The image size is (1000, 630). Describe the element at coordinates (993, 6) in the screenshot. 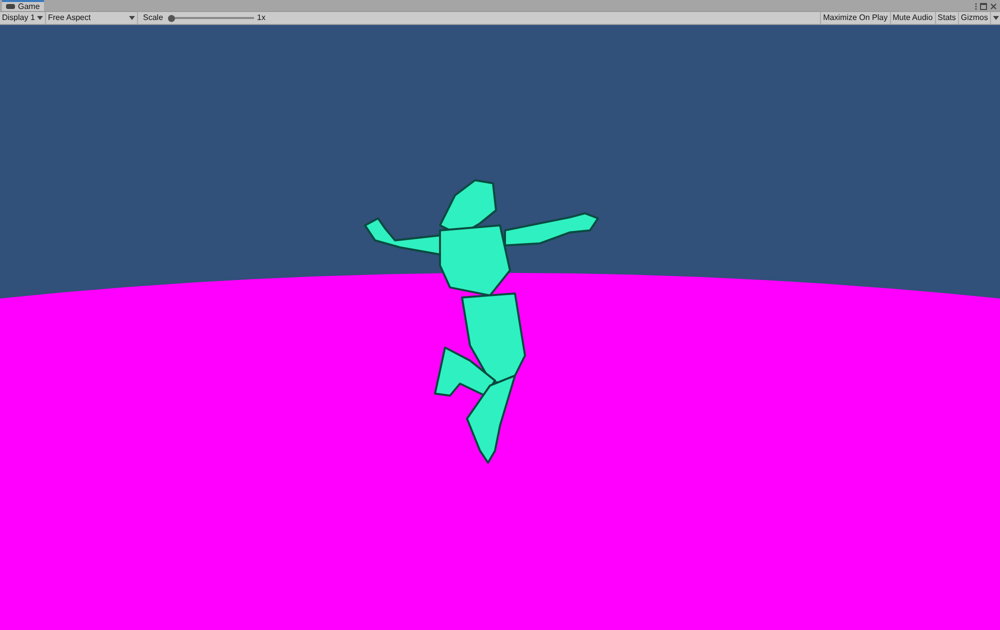

I see `close-icon` at that location.